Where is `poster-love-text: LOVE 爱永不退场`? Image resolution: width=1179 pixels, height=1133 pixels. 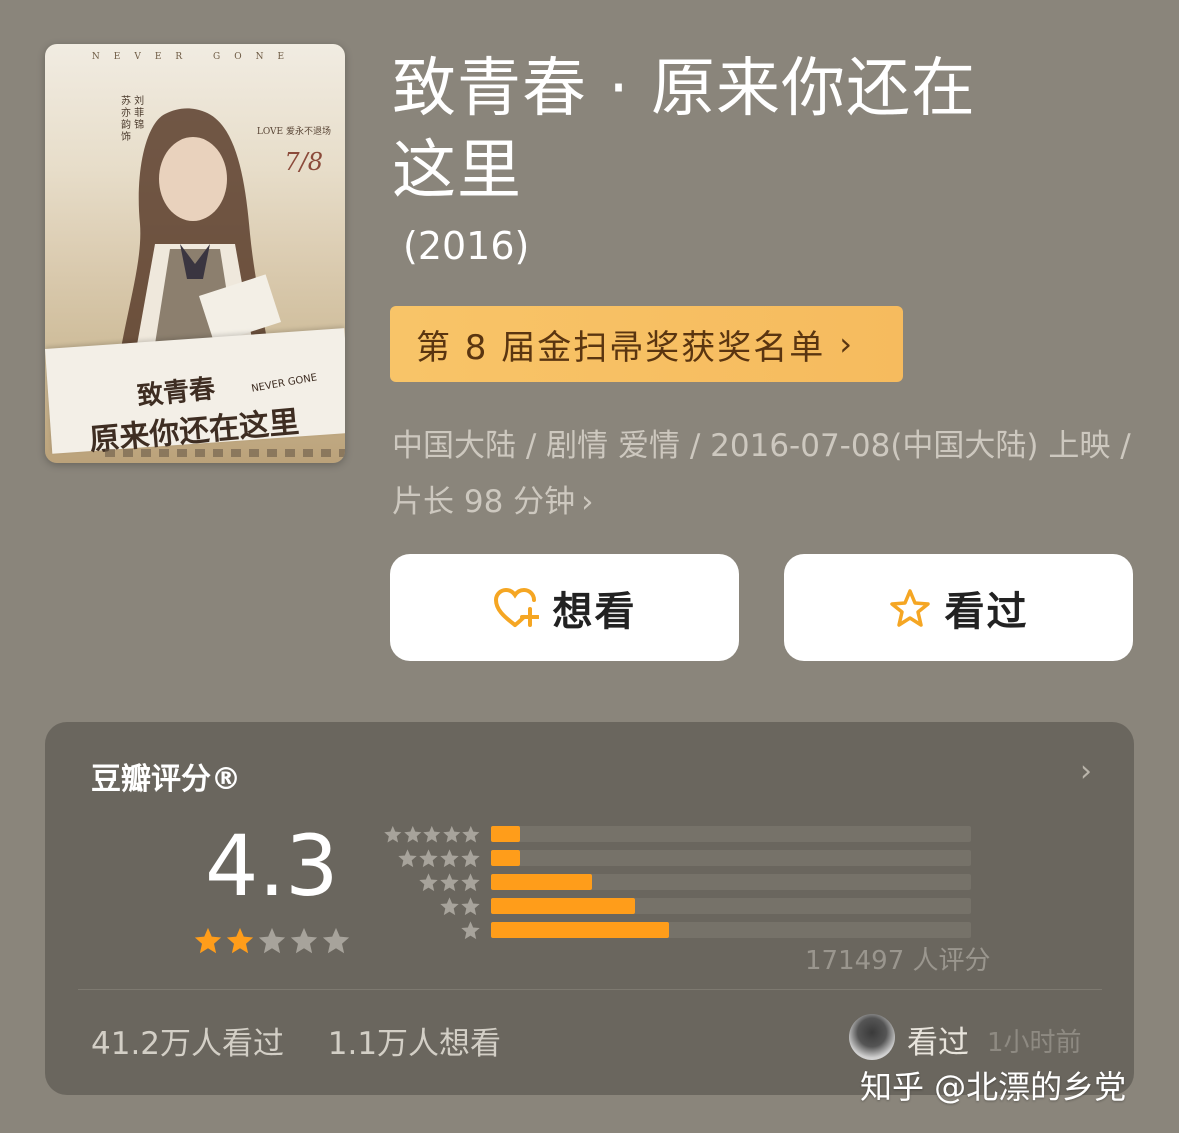
poster-love-text: LOVE 爱永不退场 is located at coordinates (293, 132).